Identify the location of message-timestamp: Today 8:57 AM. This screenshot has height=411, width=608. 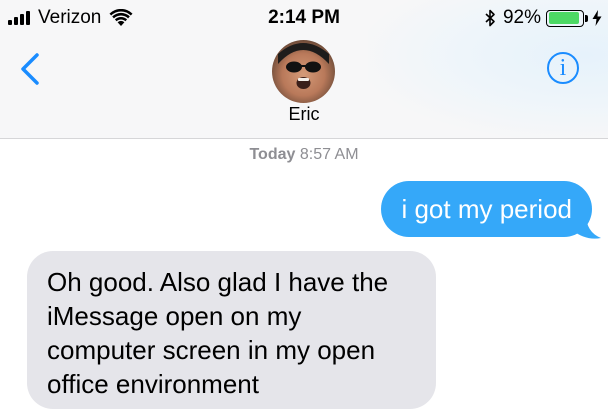
(304, 155).